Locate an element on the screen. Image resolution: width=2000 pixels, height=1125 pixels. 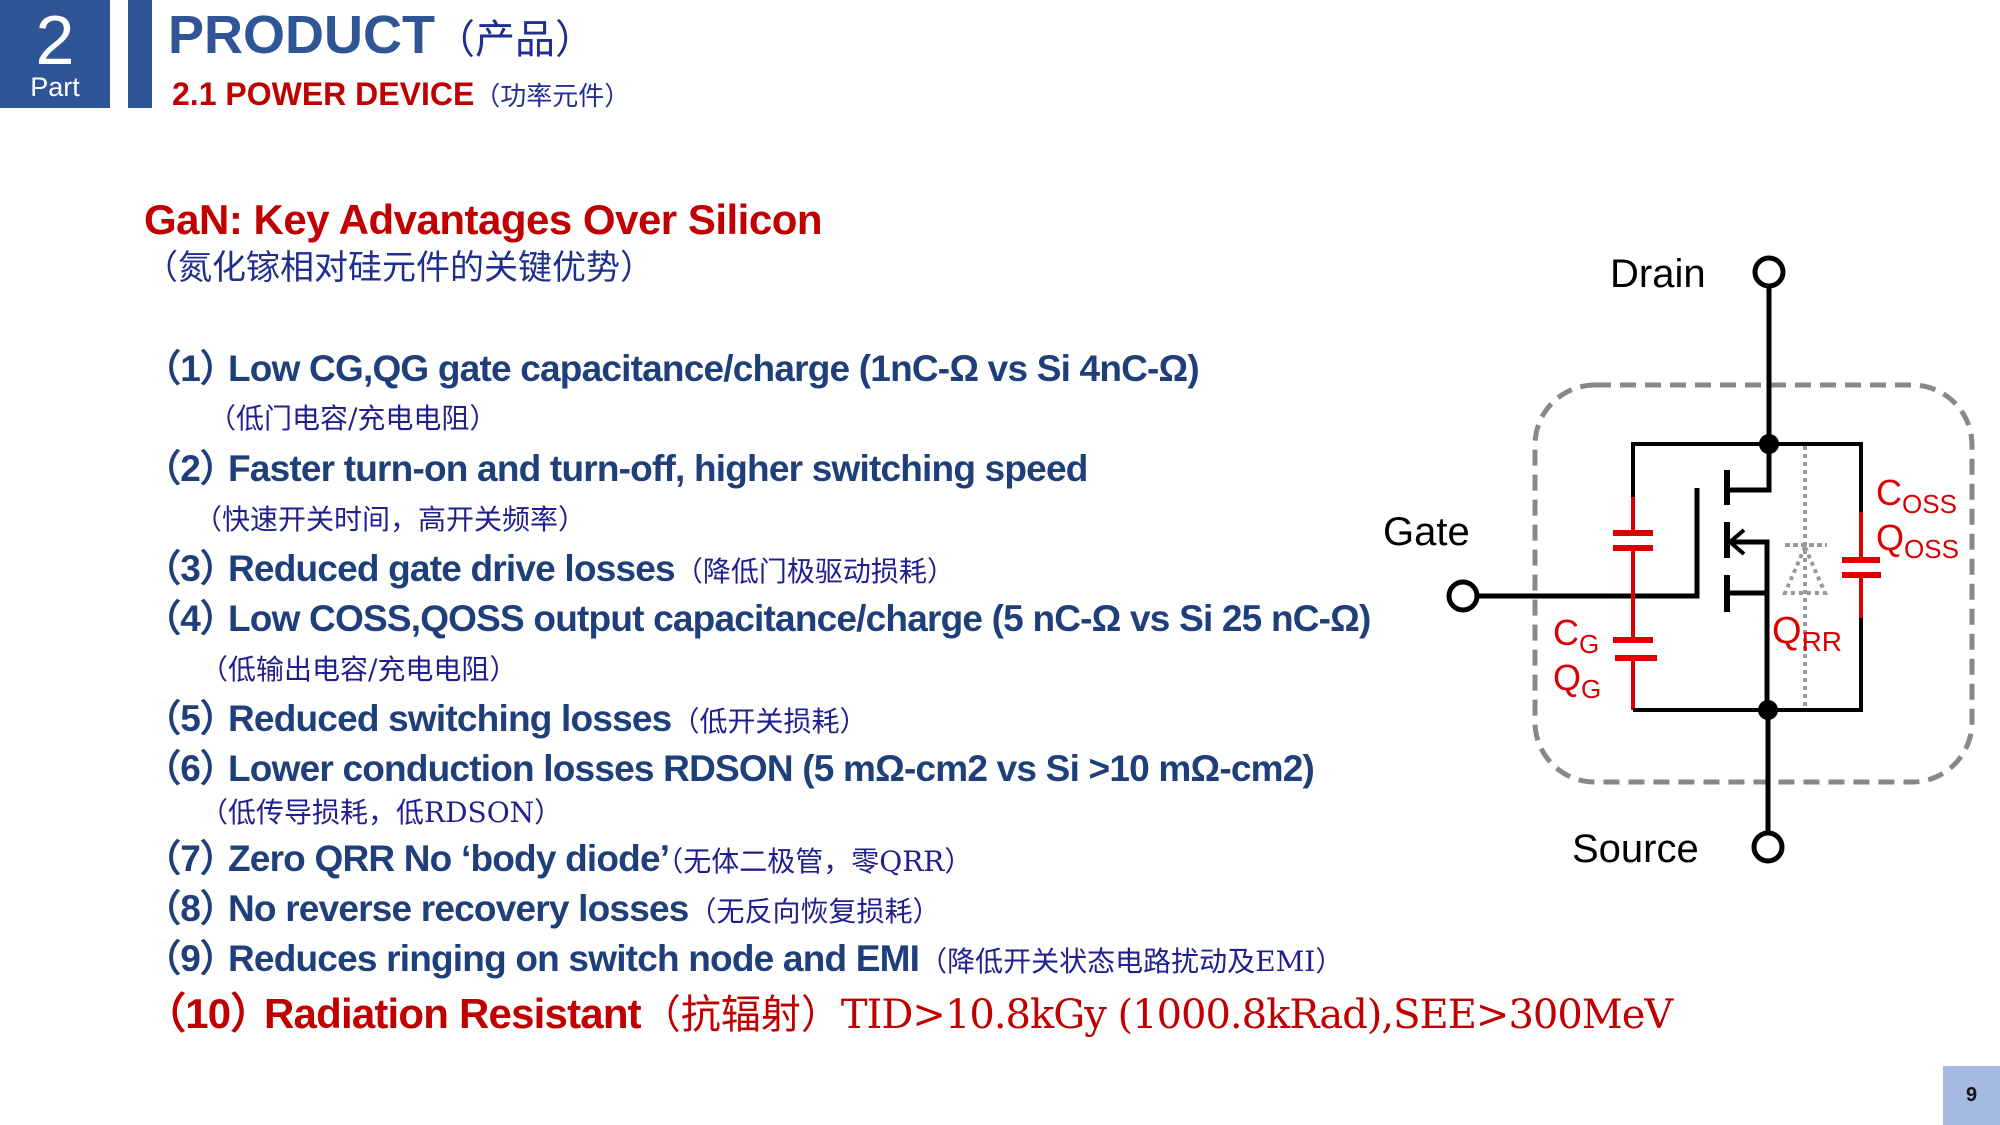
cg-main: C is located at coordinates (1566, 632).